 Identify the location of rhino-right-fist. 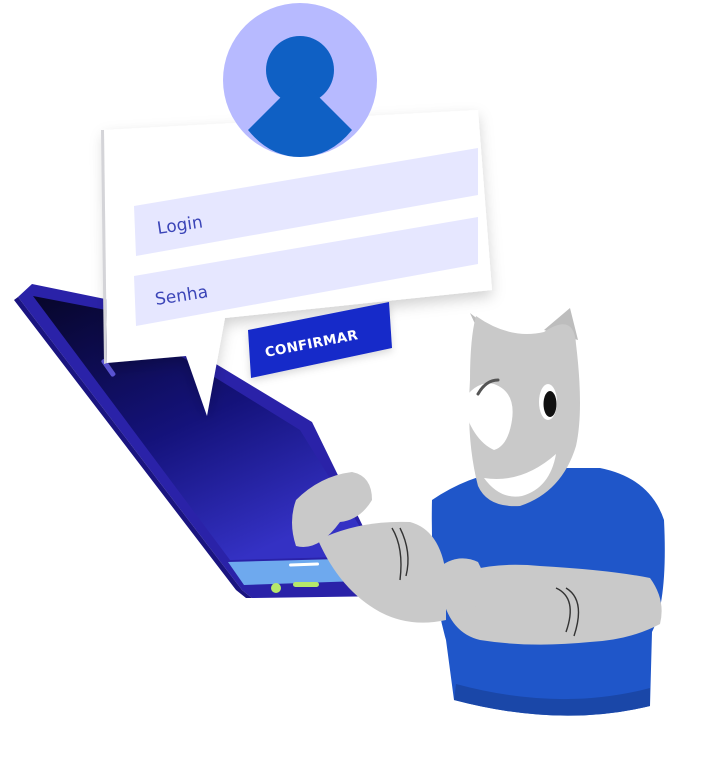
(459, 584).